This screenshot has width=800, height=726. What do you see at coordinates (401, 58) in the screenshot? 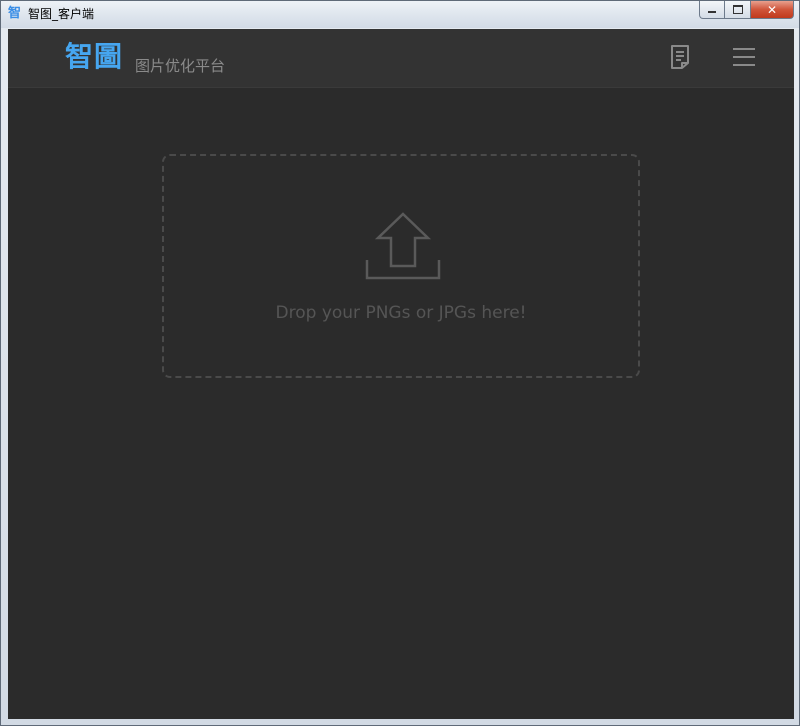
I see `app-header: 智圖 图片优化平台` at bounding box center [401, 58].